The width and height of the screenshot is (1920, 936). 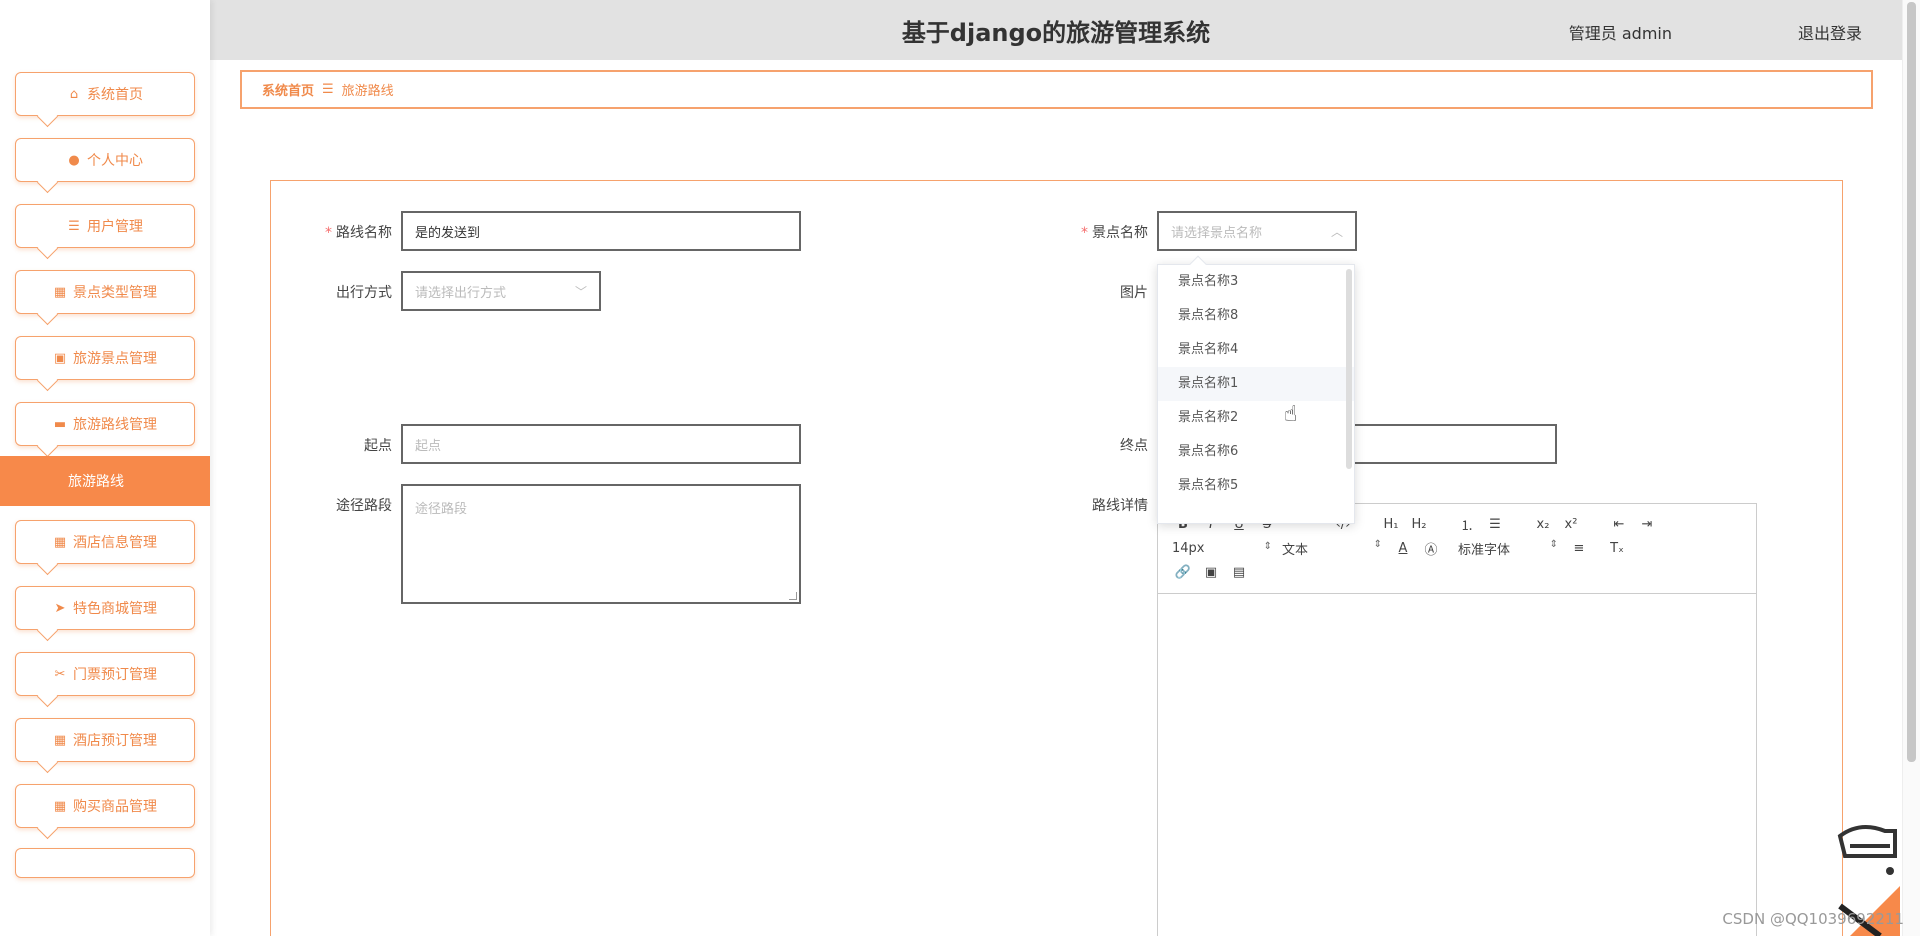 I want to click on align-icon: ≡, so click(x=1579, y=548).